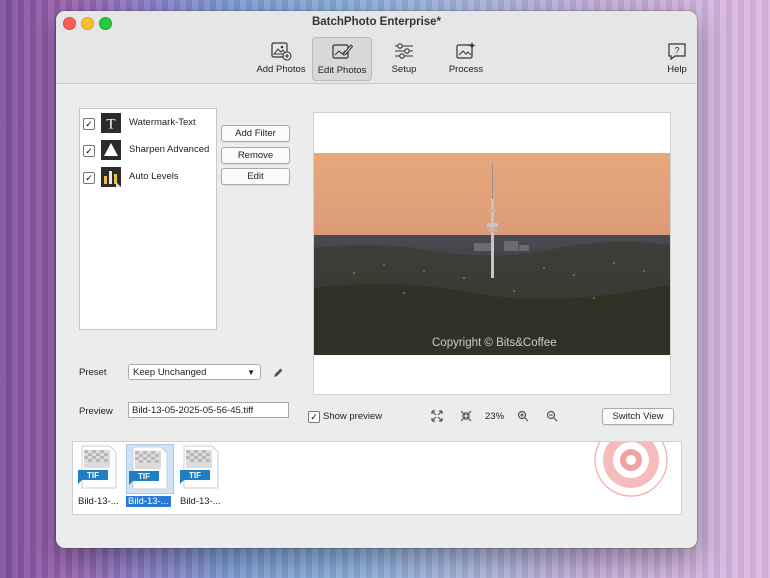 The image size is (770, 578). I want to click on process-icon, so click(466, 50).